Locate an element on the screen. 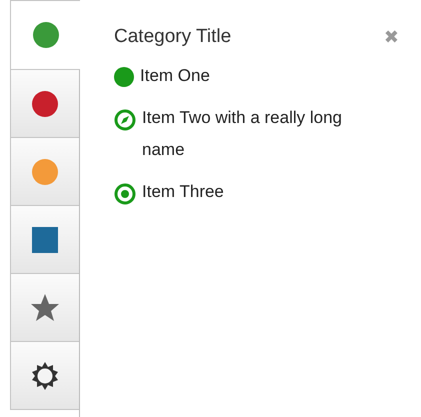 This screenshot has width=421, height=417. gear-icon is located at coordinates (45, 375).